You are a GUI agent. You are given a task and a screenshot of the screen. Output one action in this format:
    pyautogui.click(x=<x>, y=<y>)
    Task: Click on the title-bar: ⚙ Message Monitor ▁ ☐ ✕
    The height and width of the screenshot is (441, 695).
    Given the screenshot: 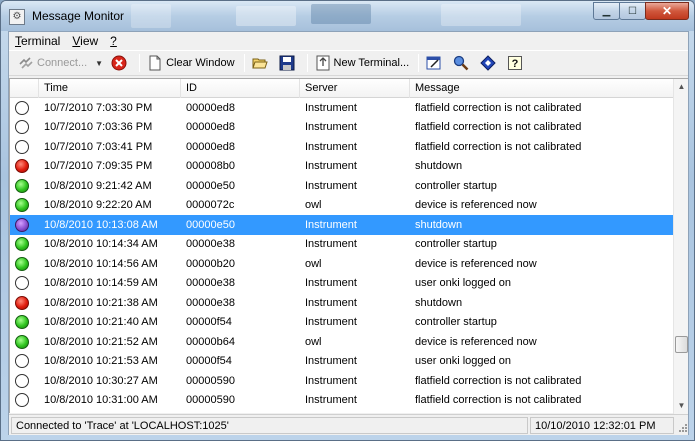 What is the action you would take?
    pyautogui.click(x=347, y=16)
    